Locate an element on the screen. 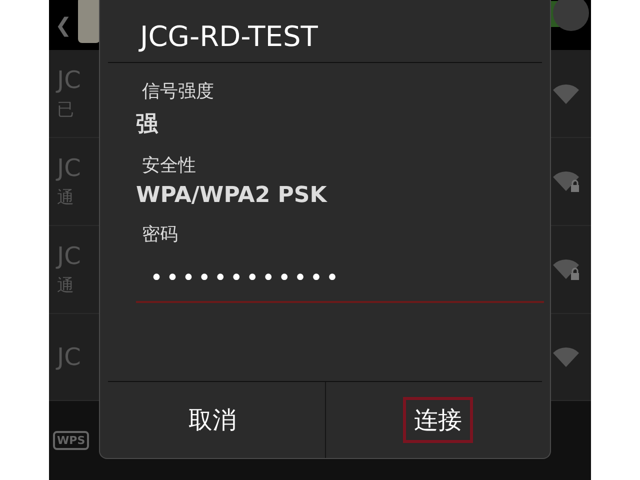 The image size is (640, 480). field-label: 信号强度 is located at coordinates (178, 91).